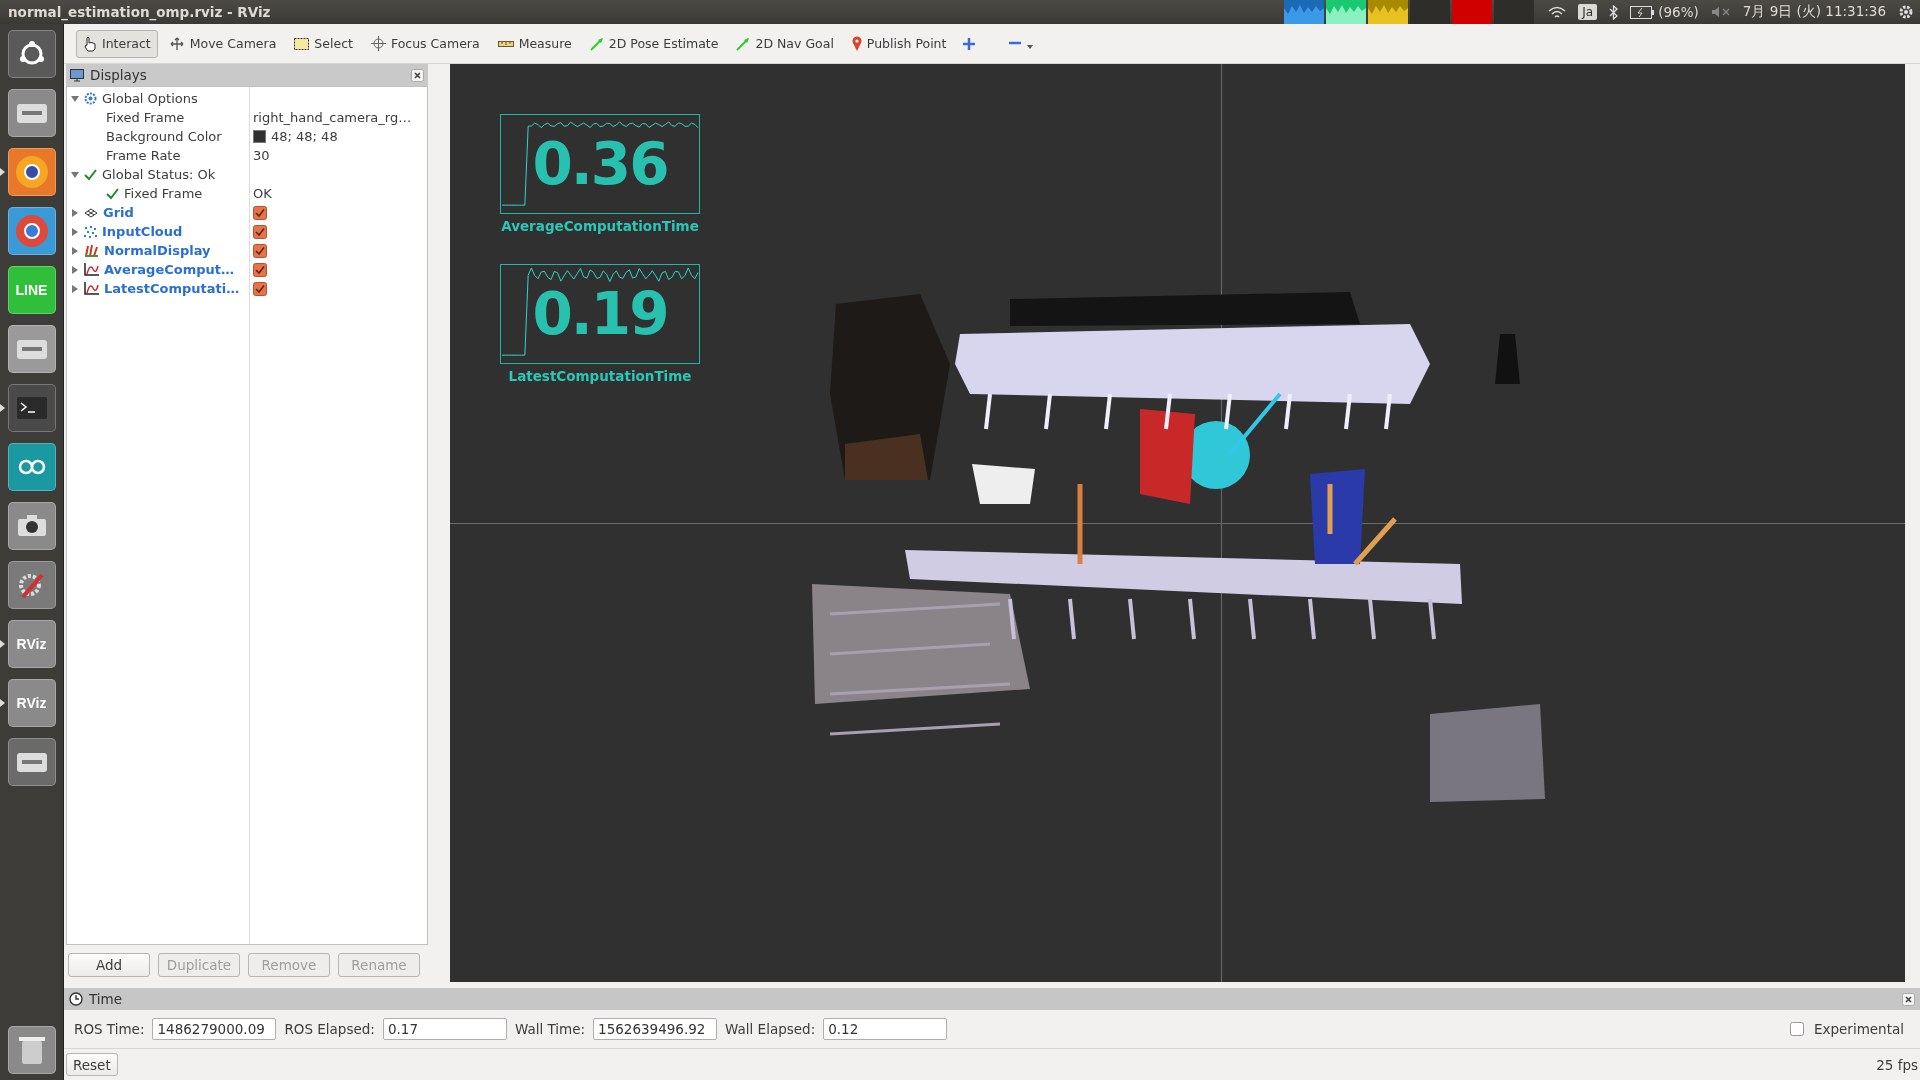  Describe the element at coordinates (92, 1064) in the screenshot. I see `reset-button: Reset` at that location.